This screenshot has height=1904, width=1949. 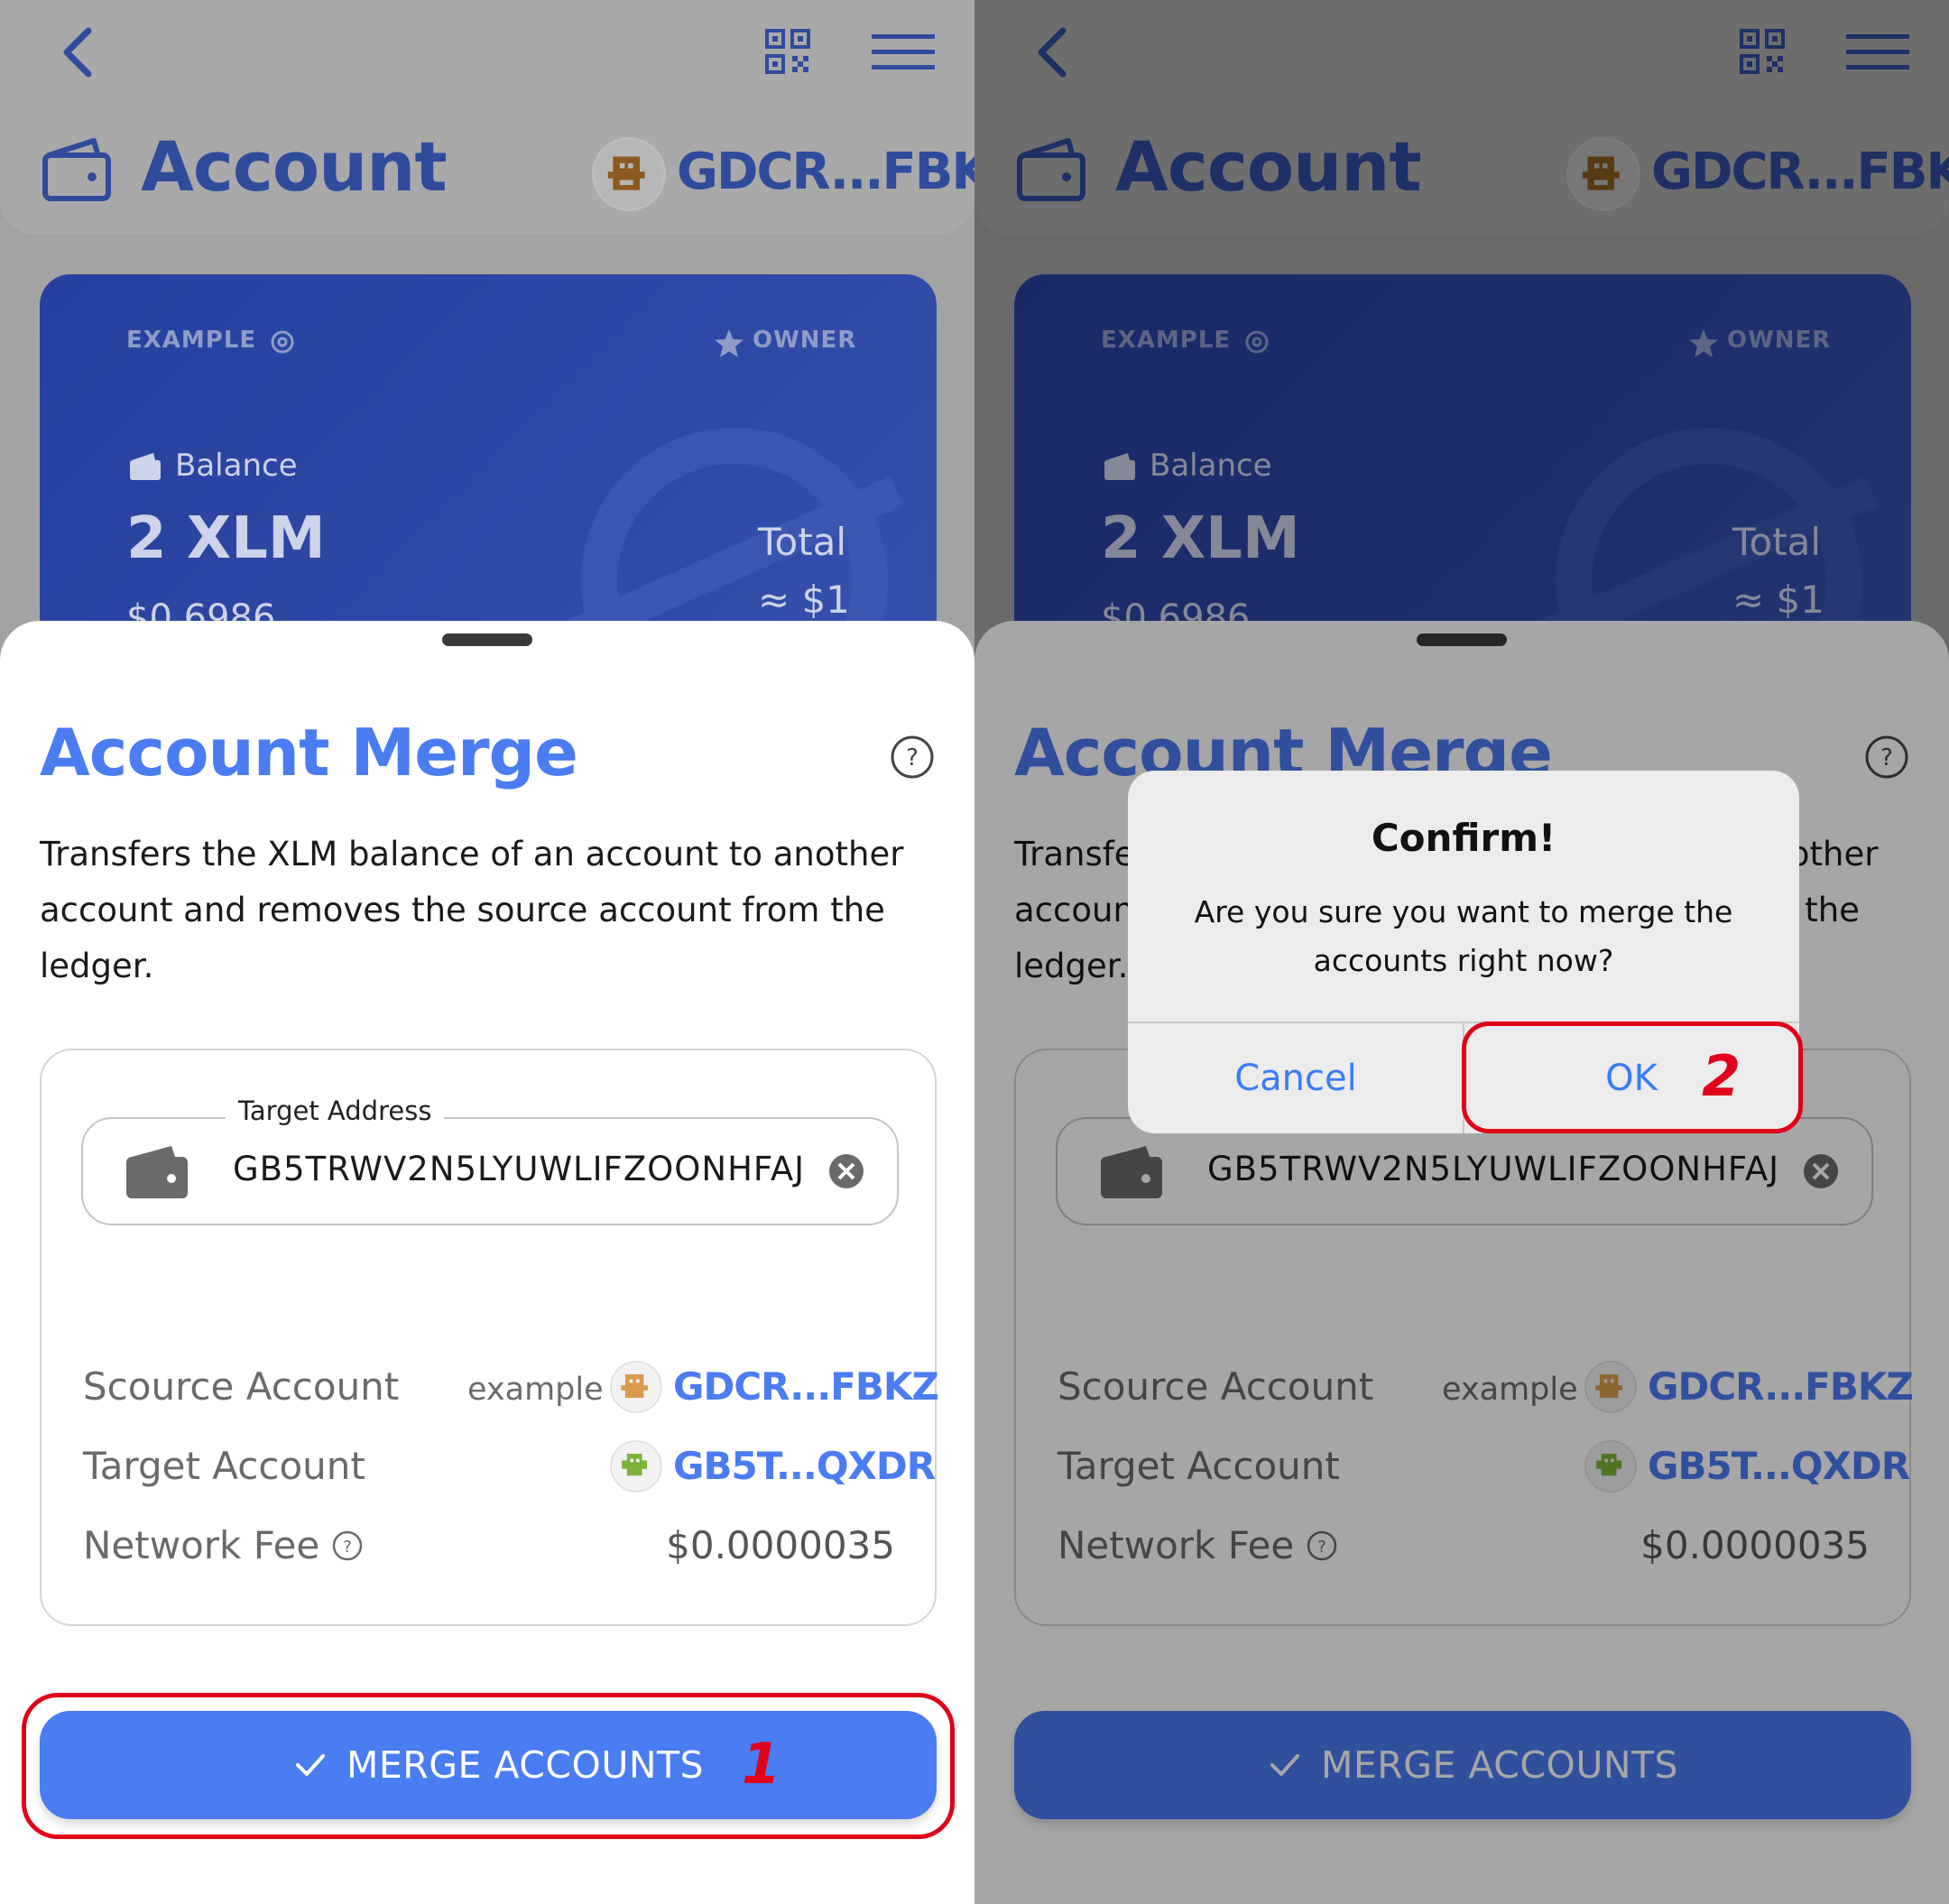 I want to click on total-label: Total, so click(x=802, y=542).